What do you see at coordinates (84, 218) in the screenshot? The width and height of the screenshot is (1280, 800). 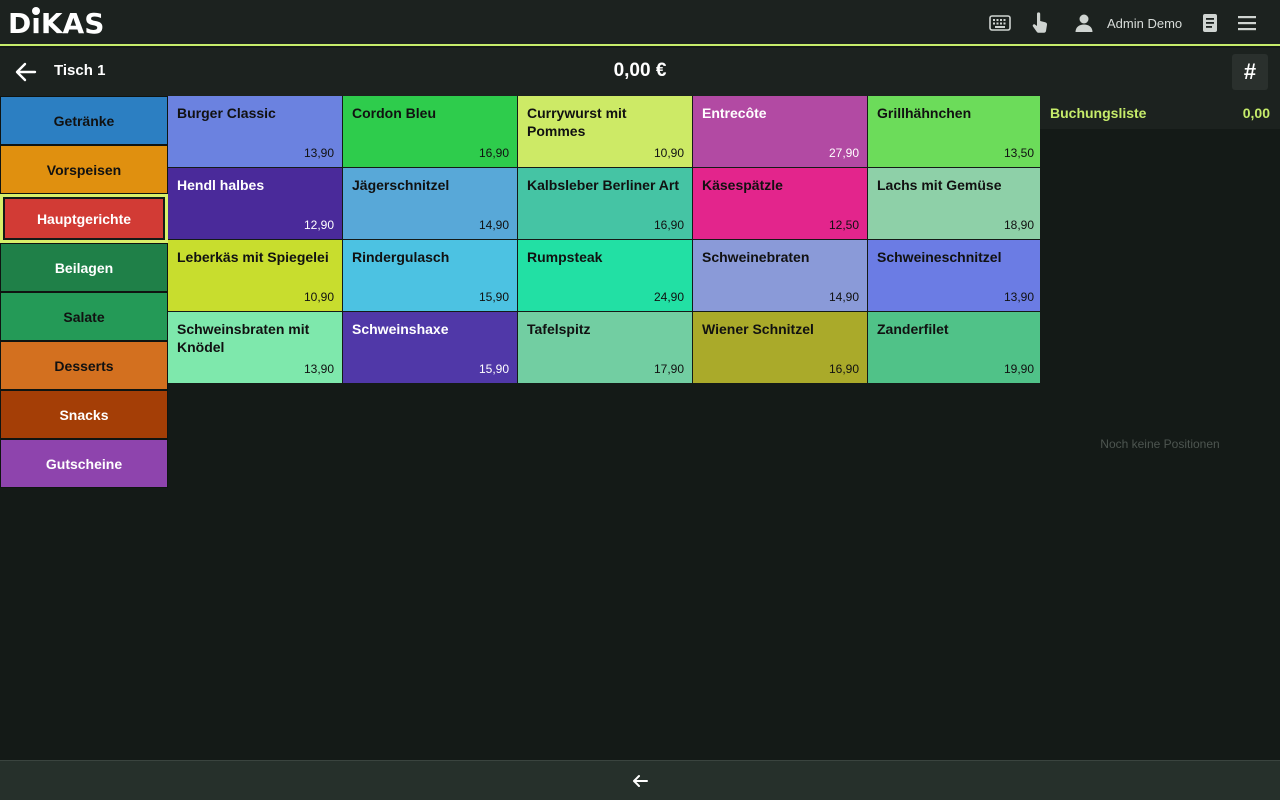 I see `category-hauptgerichte: Hauptgerichte` at bounding box center [84, 218].